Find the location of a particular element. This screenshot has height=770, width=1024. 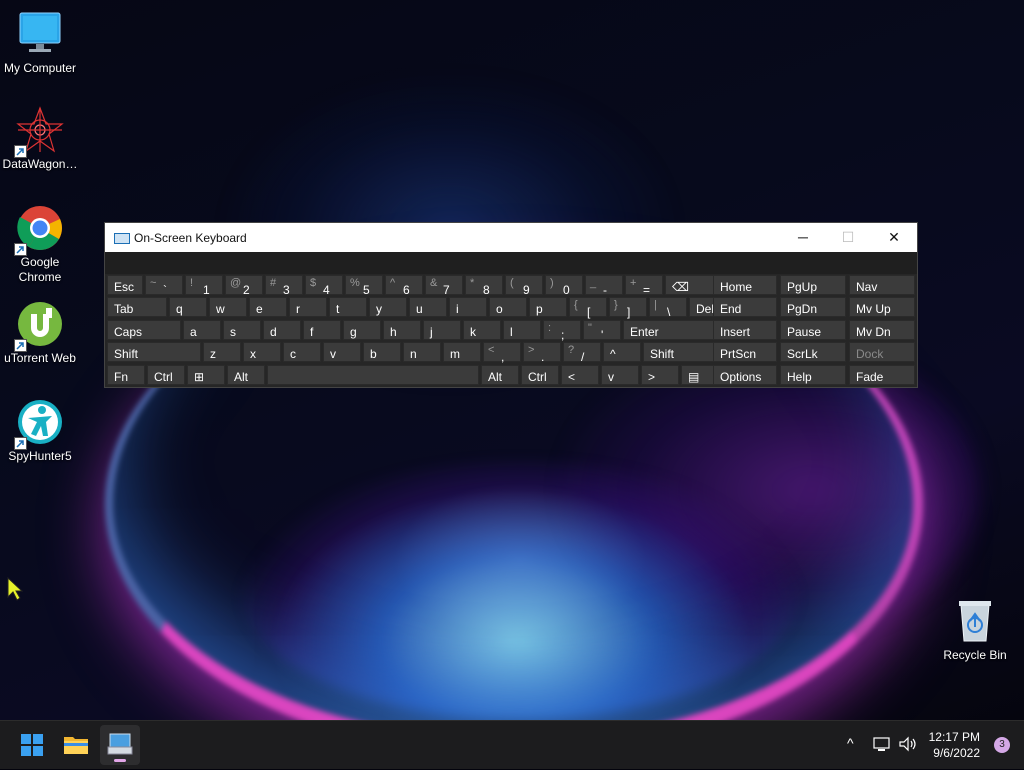

key-end: End is located at coordinates (745, 307).